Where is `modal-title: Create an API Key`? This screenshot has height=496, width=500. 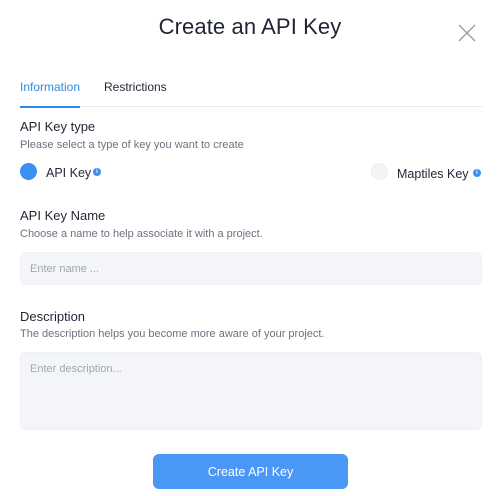
modal-title: Create an API Key is located at coordinates (250, 26).